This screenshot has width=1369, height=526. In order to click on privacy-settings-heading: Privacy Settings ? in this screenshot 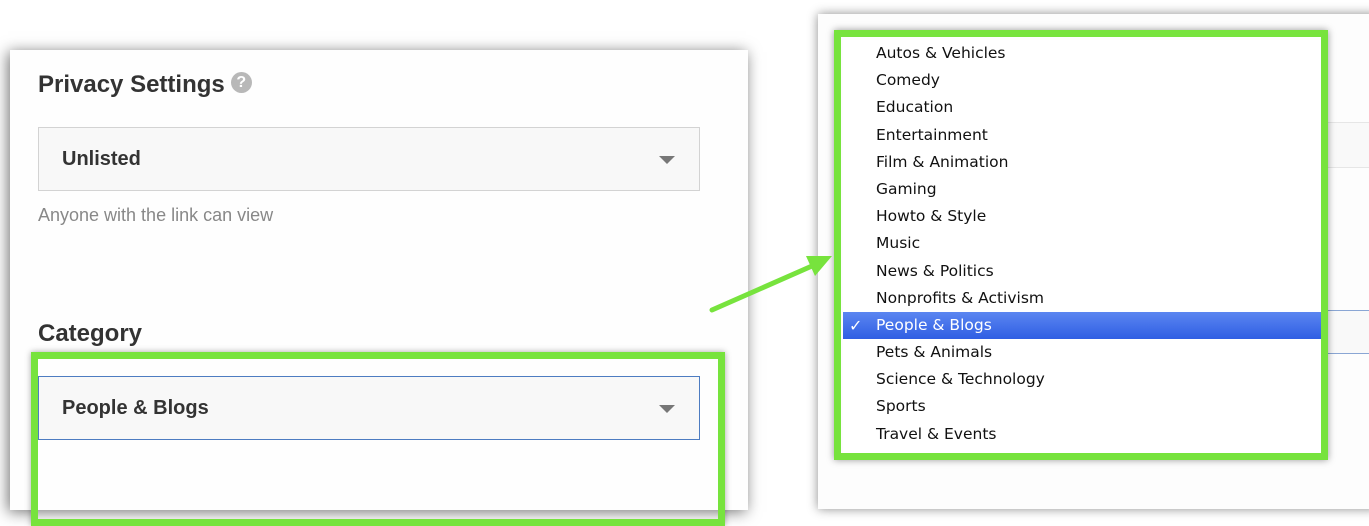, I will do `click(145, 85)`.